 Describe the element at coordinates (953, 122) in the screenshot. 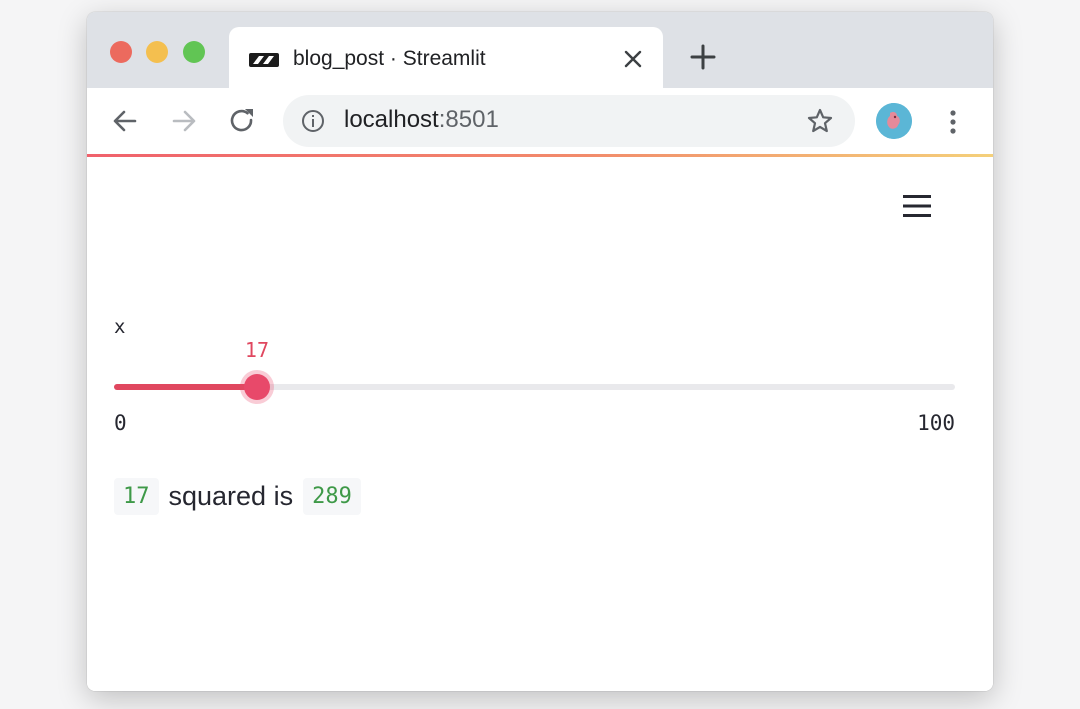

I see `more-vert-icon` at that location.